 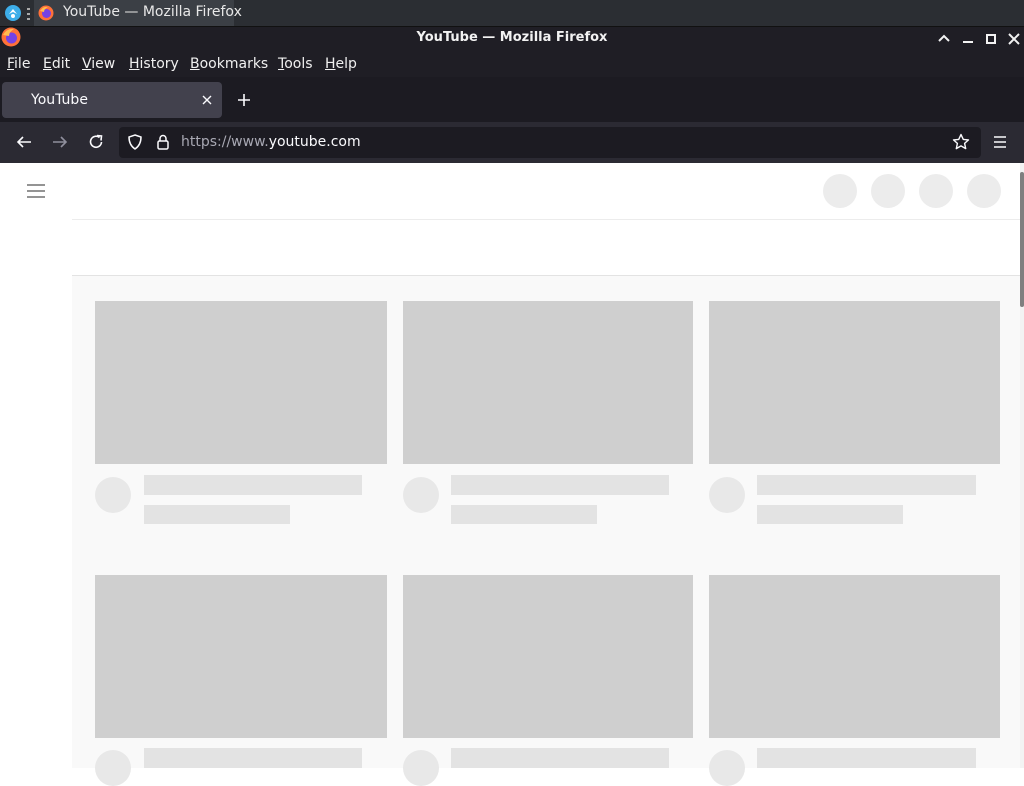 What do you see at coordinates (59, 100) in the screenshot?
I see `tab-label: YouTube` at bounding box center [59, 100].